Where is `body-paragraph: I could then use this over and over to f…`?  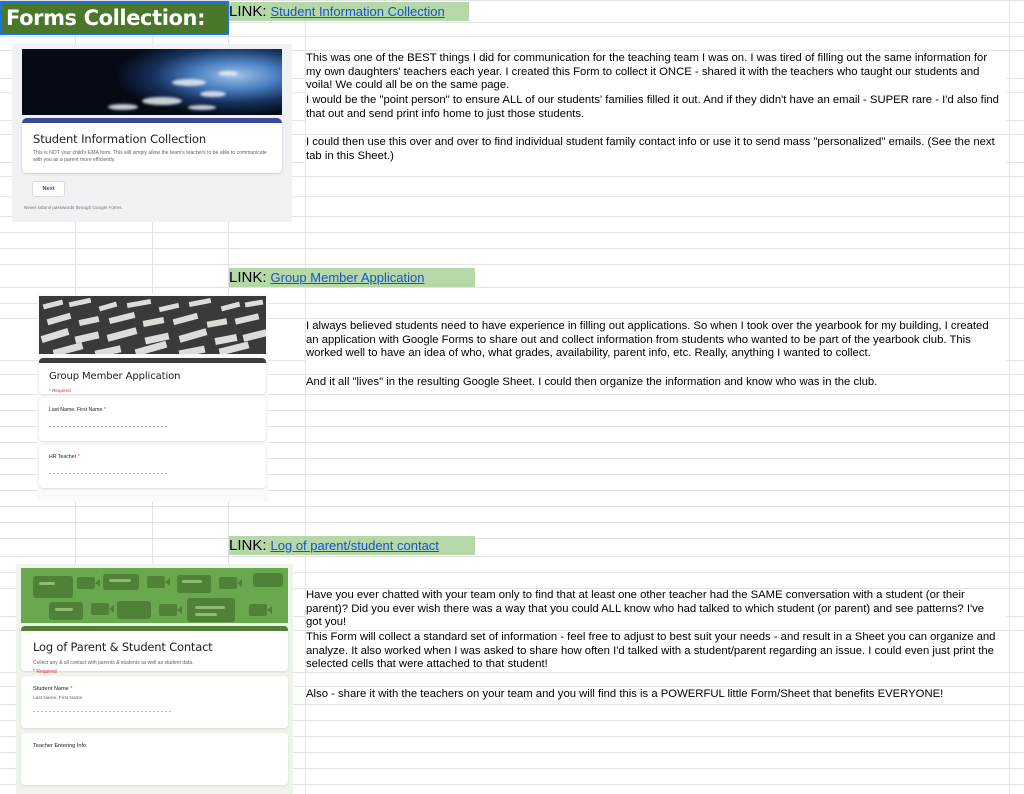 body-paragraph: I could then use this over and over to f… is located at coordinates (656, 150).